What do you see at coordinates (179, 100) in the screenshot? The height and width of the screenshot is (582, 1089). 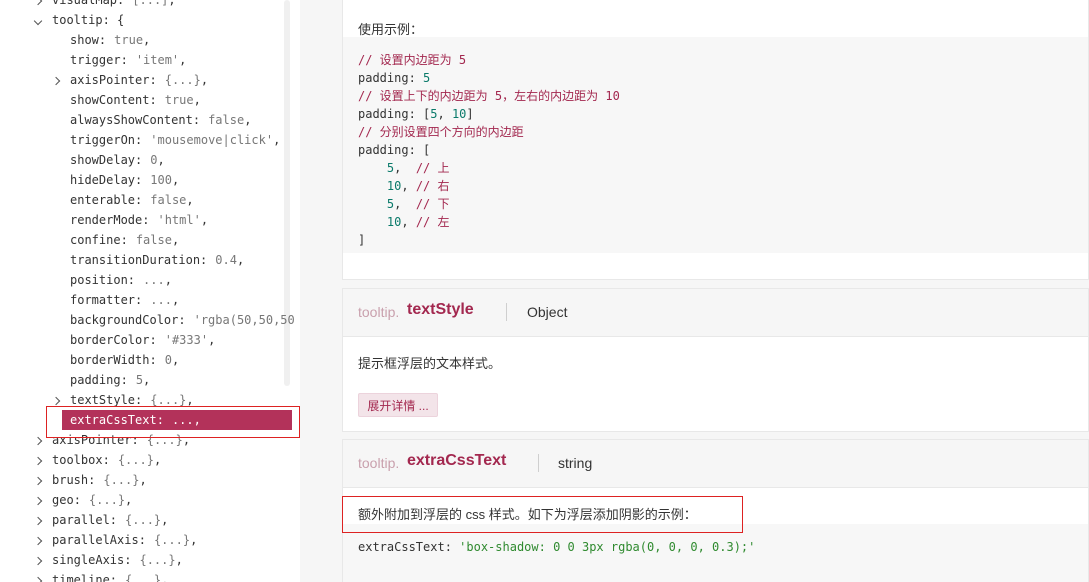 I see `tree-item-value: true` at bounding box center [179, 100].